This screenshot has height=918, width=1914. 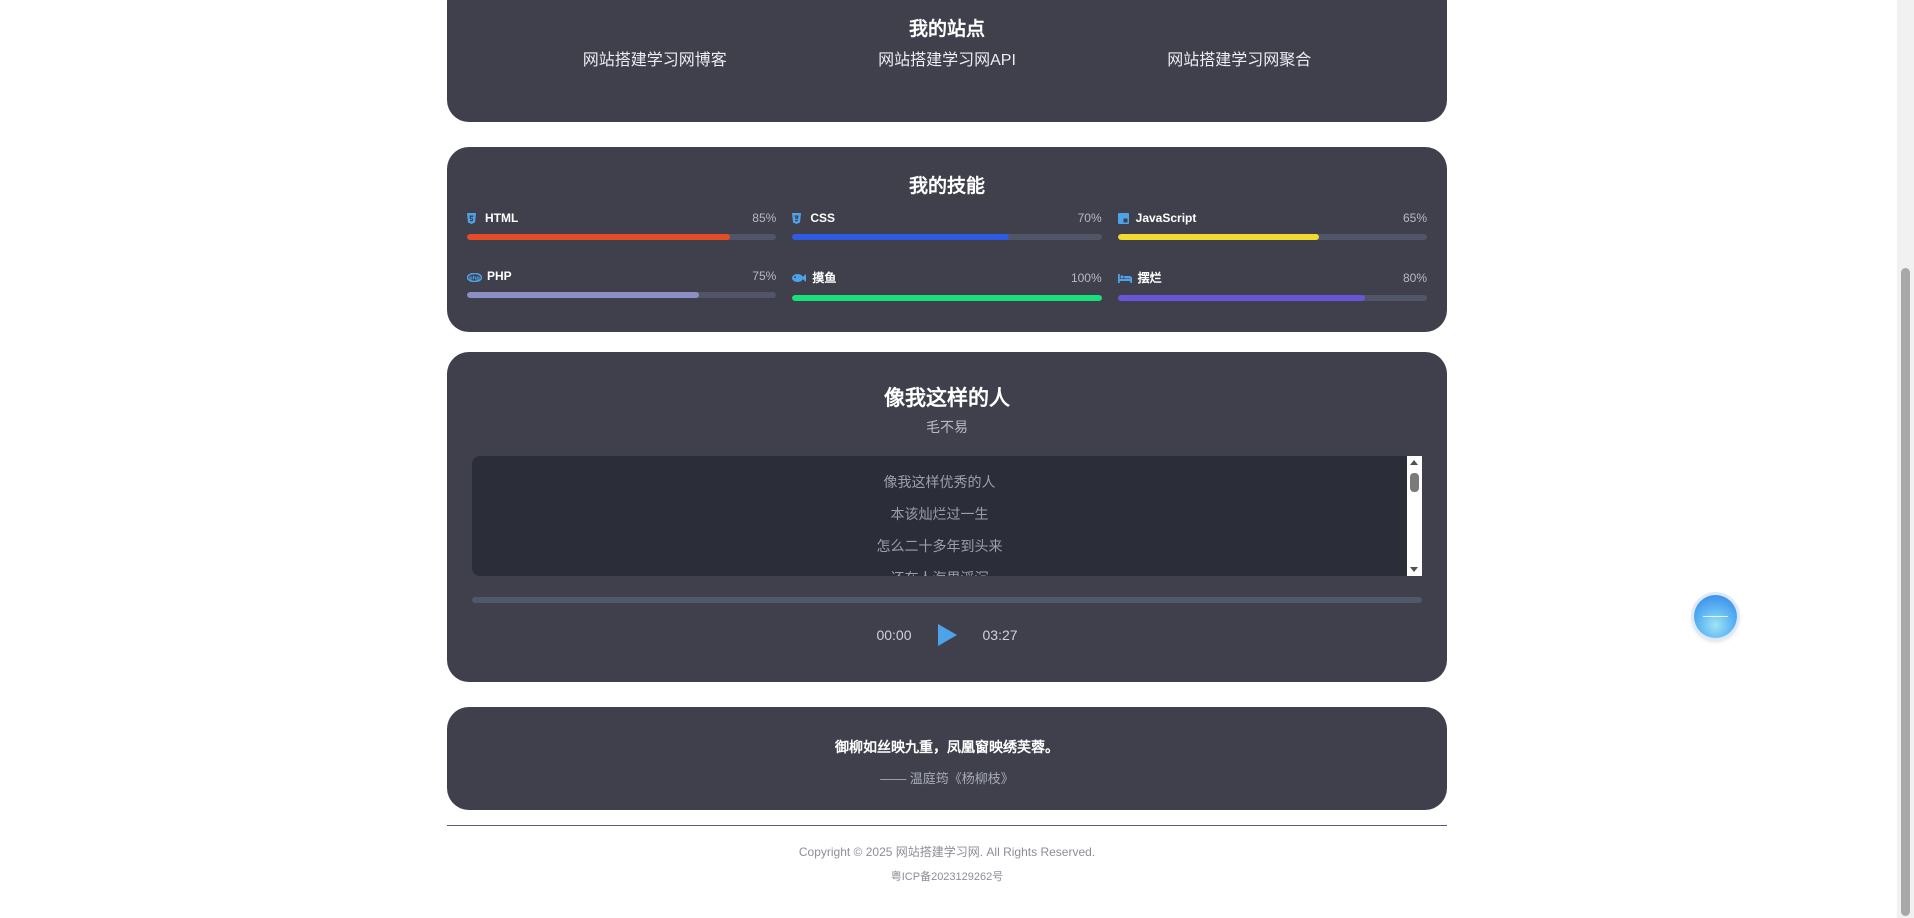 I want to click on site-links: 网站搭建学习网博客 网站搭建学习网API 网站搭建学习网聚合, so click(x=947, y=58).